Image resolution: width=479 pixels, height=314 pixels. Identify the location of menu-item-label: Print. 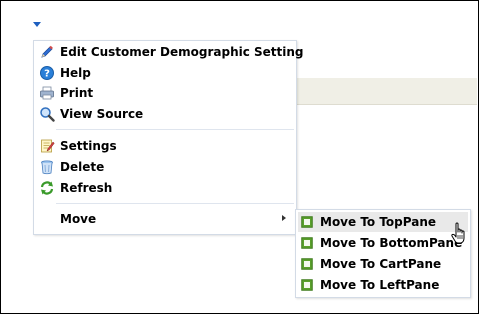
(77, 93).